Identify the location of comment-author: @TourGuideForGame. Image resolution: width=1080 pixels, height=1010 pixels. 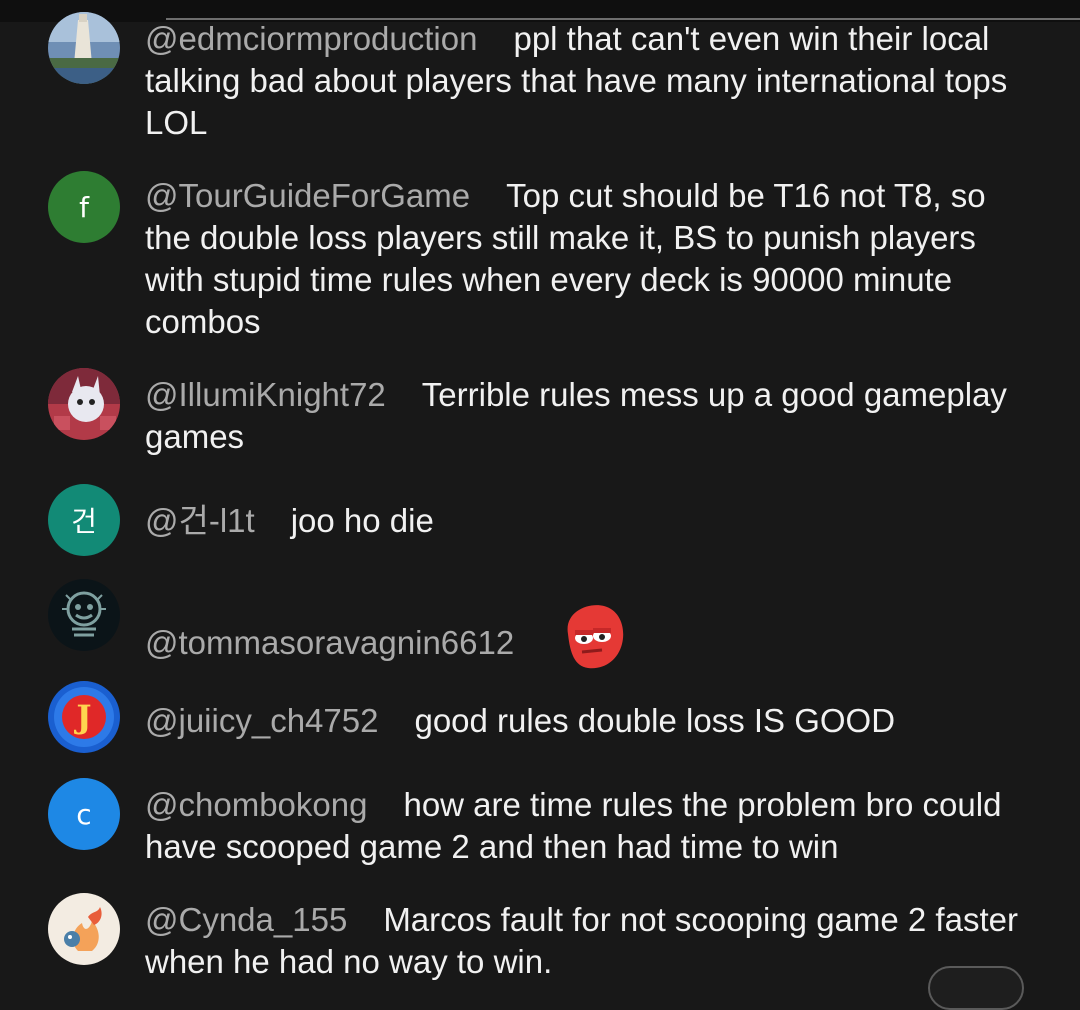
(307, 195).